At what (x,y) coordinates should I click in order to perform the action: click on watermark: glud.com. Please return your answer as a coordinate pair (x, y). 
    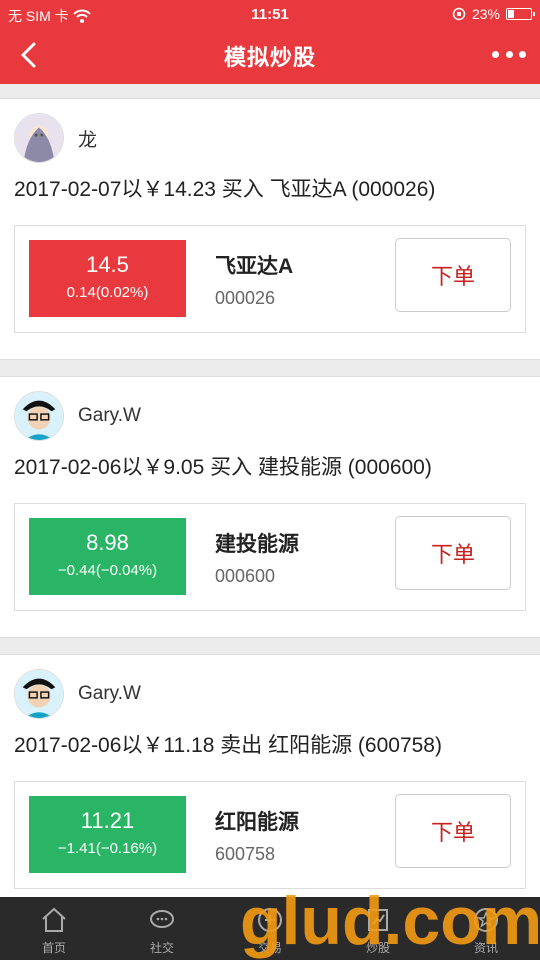
    Looking at the image, I should click on (390, 921).